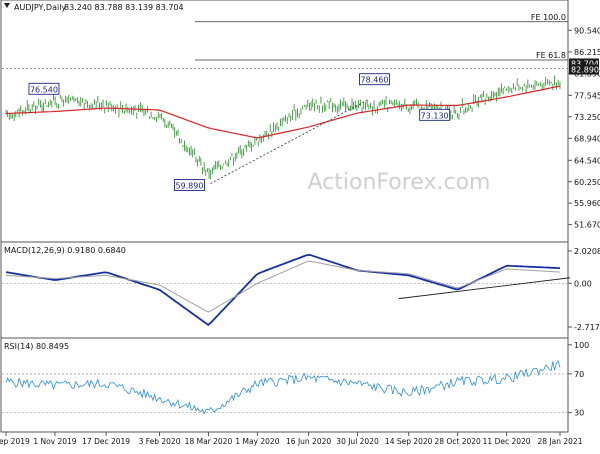 The height and width of the screenshot is (454, 600). Describe the element at coordinates (581, 345) in the screenshot. I see `rsi-y-tick-label: 100` at that location.